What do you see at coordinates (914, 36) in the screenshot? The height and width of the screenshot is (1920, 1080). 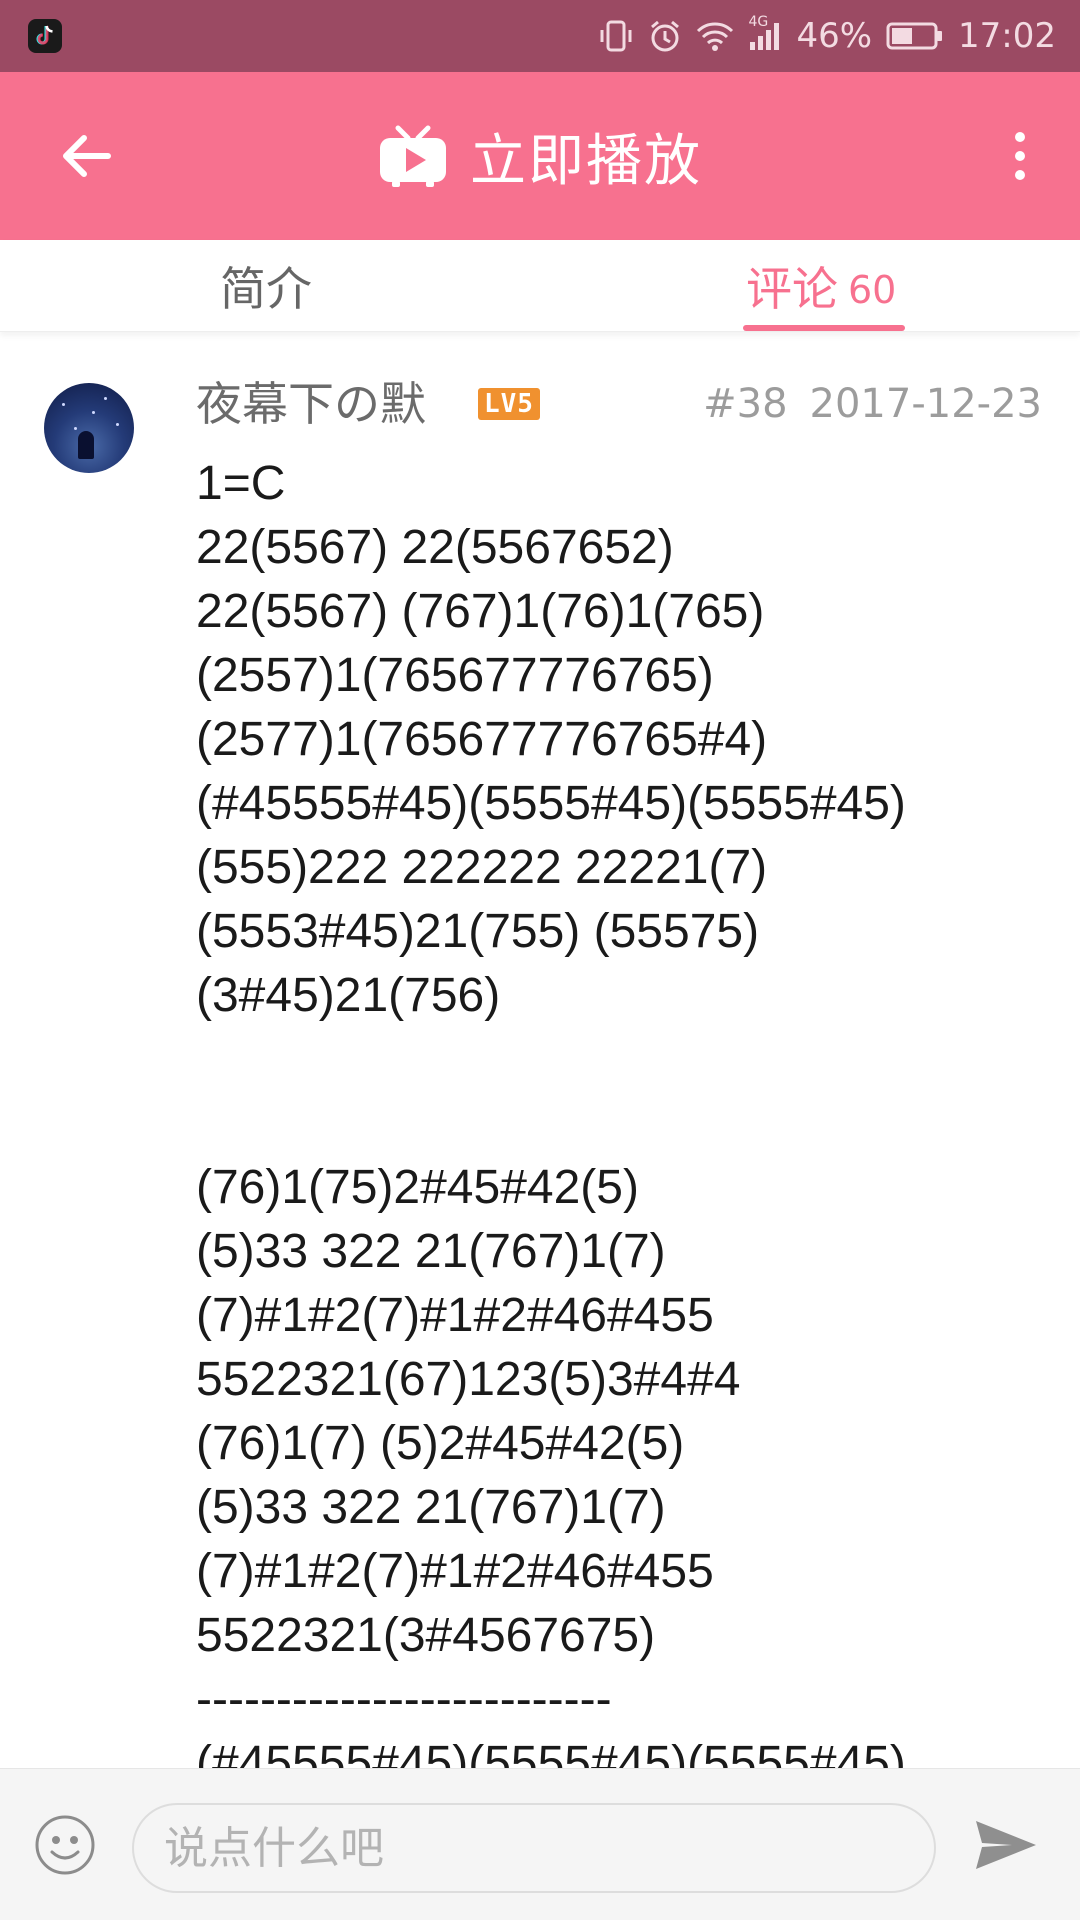 I see `battery-icon` at bounding box center [914, 36].